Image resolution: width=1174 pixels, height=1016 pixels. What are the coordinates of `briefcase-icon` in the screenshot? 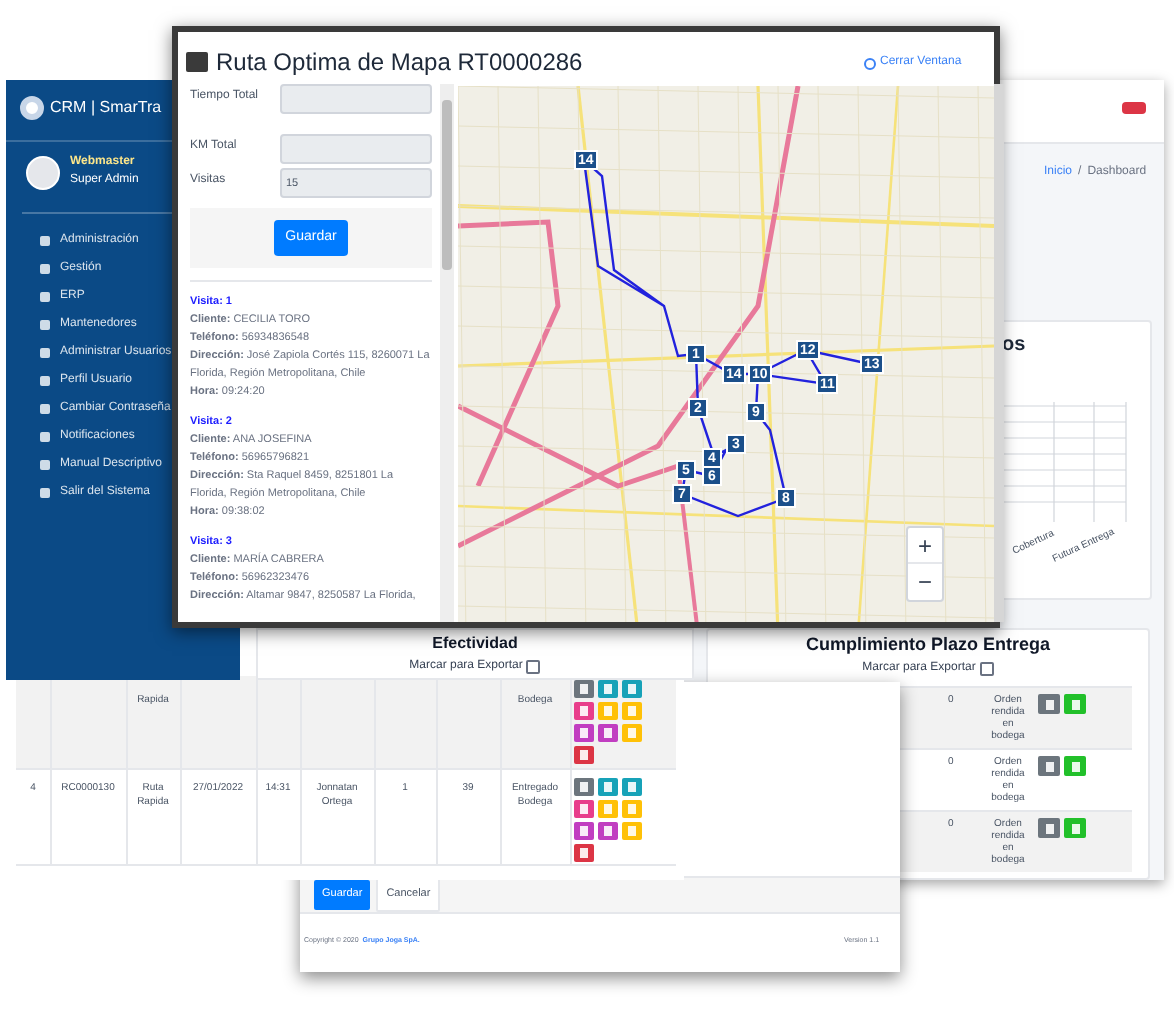 It's located at (197, 62).